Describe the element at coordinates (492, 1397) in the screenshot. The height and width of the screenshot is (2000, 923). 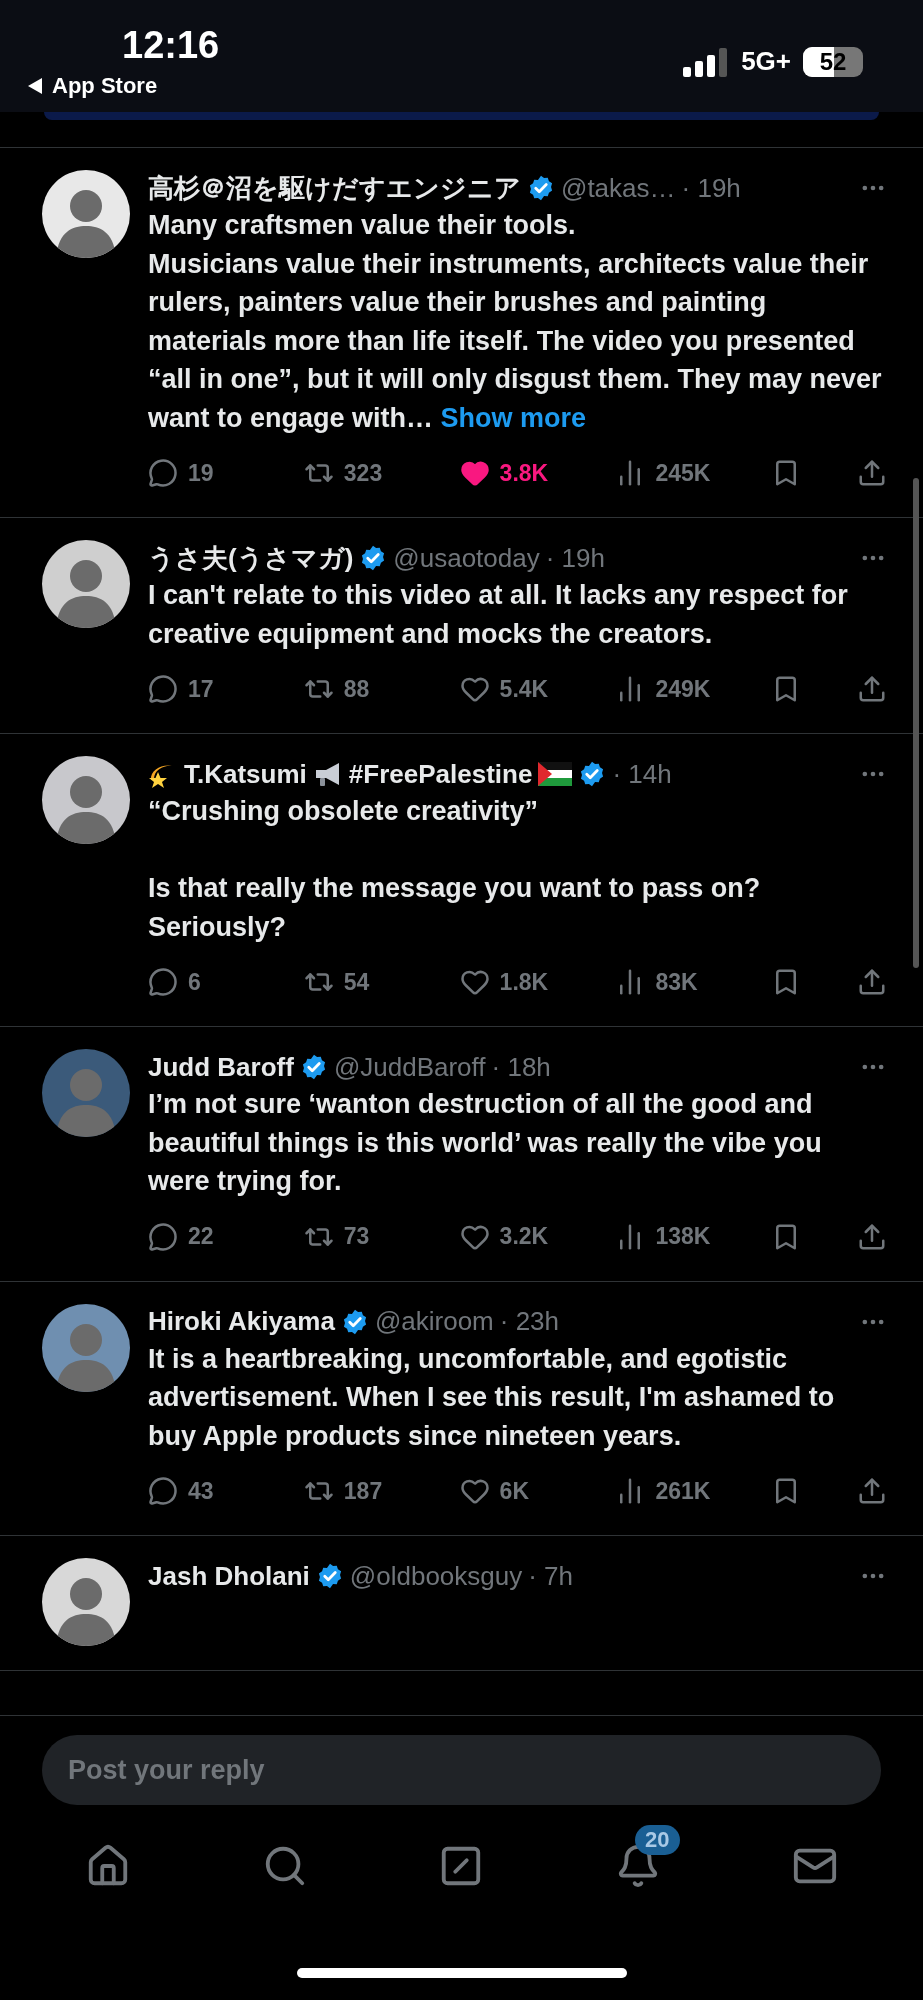
I see `reply-text: It is a heartbreaking, uncomfortable, and egotistic advertisement. When I see this result, I'm ashamed to buy Apple products since nineteen years.` at that location.